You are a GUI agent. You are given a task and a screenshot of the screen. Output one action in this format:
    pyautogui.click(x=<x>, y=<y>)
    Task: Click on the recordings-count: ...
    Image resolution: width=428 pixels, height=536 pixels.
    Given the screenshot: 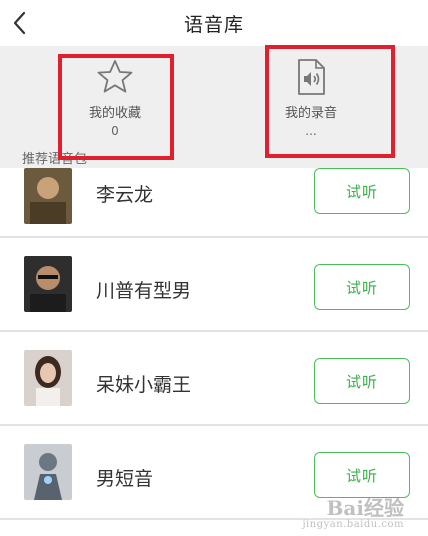 What is the action you would take?
    pyautogui.click(x=311, y=131)
    